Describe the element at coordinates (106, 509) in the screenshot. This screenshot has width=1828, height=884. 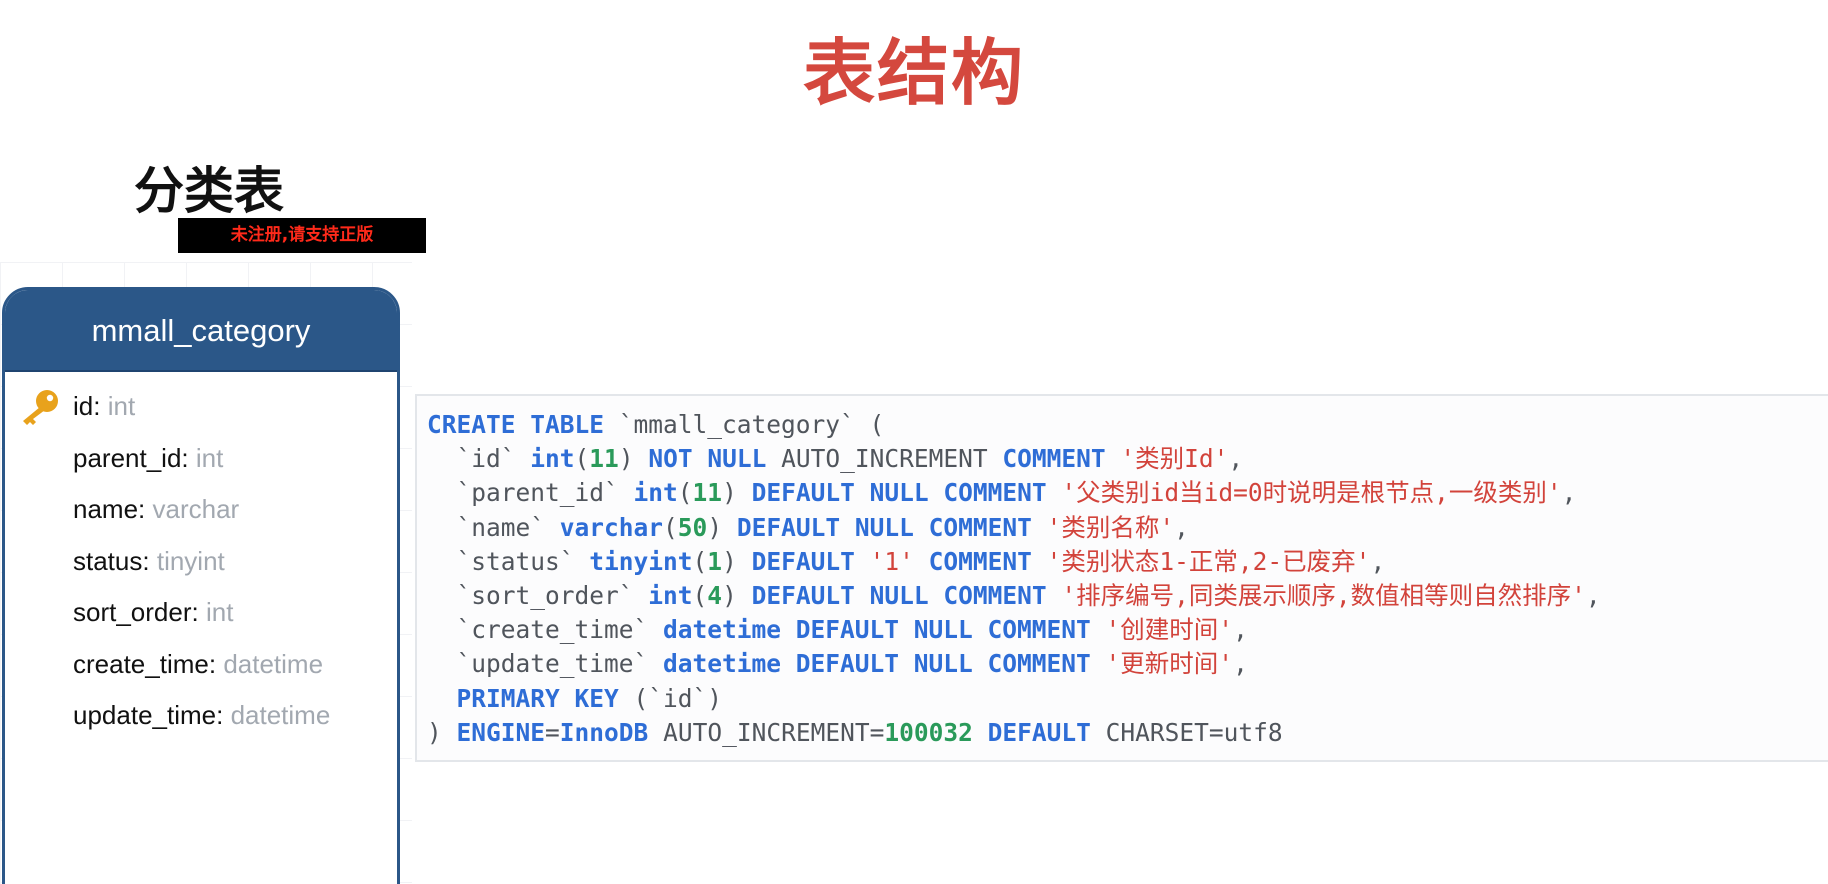
I see `field-name: name` at that location.